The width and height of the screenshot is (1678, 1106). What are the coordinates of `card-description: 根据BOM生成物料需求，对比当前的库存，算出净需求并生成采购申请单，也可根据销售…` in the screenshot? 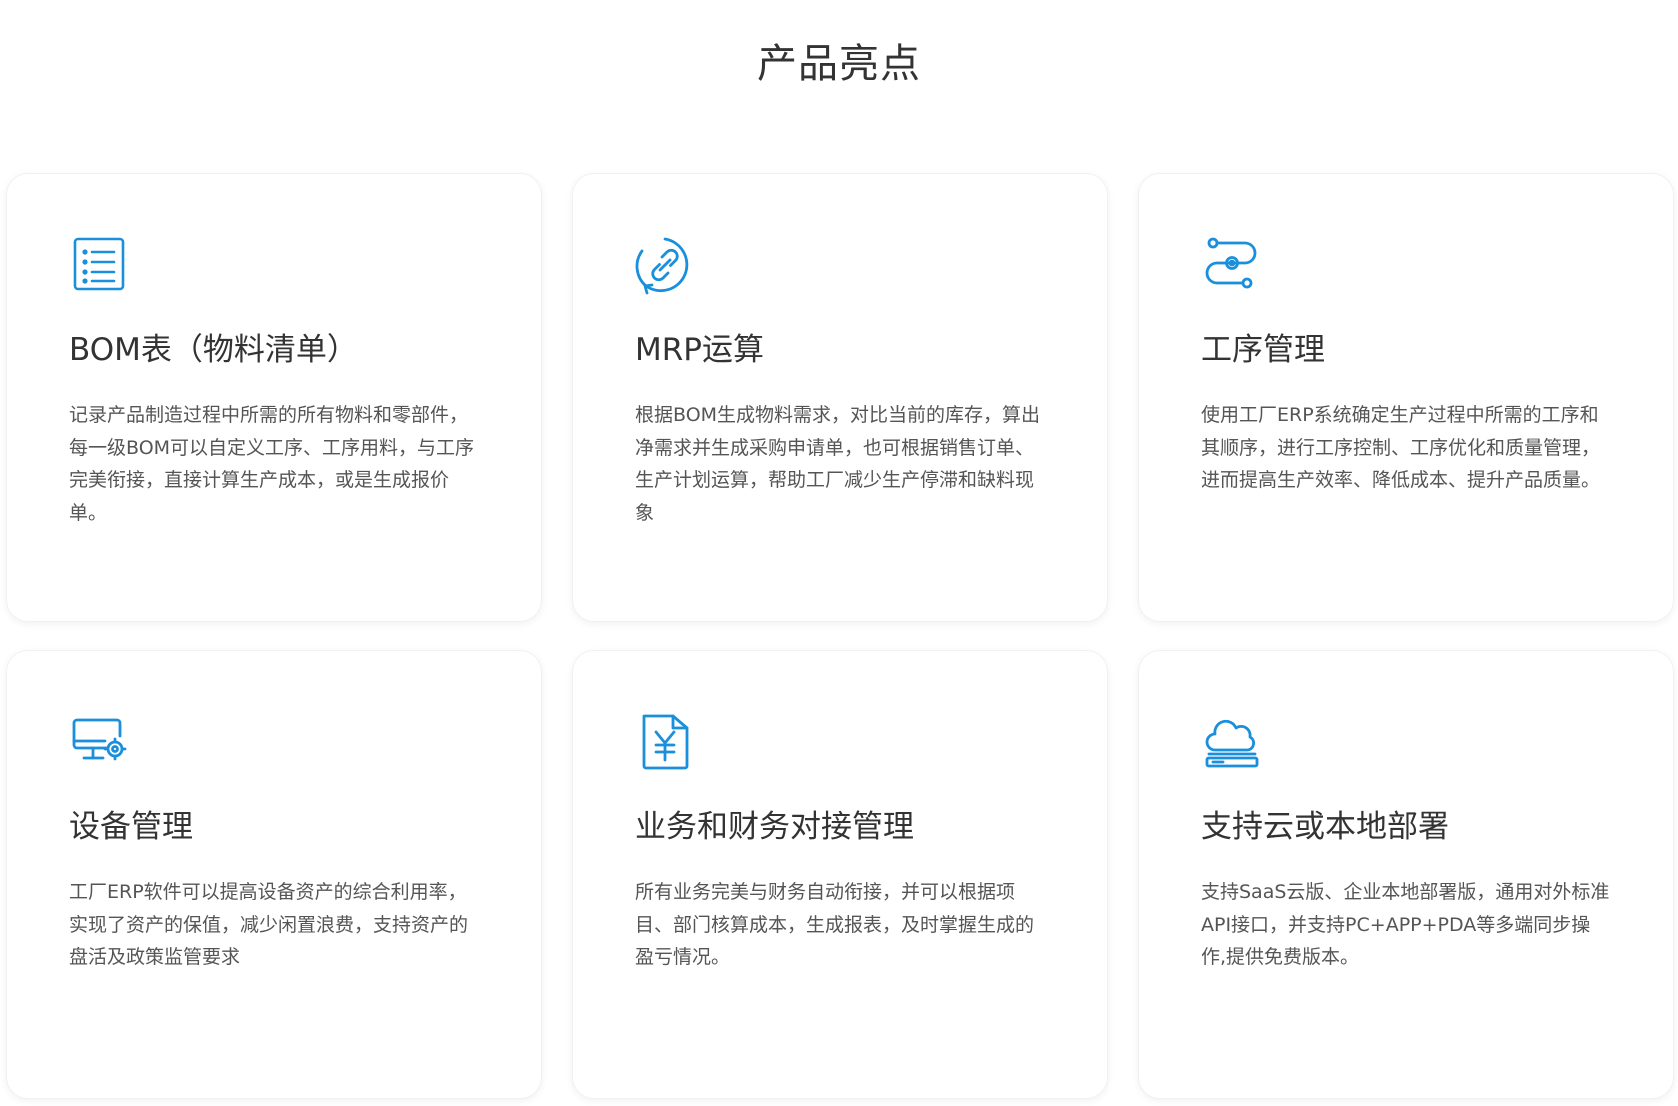 It's located at (838, 464).